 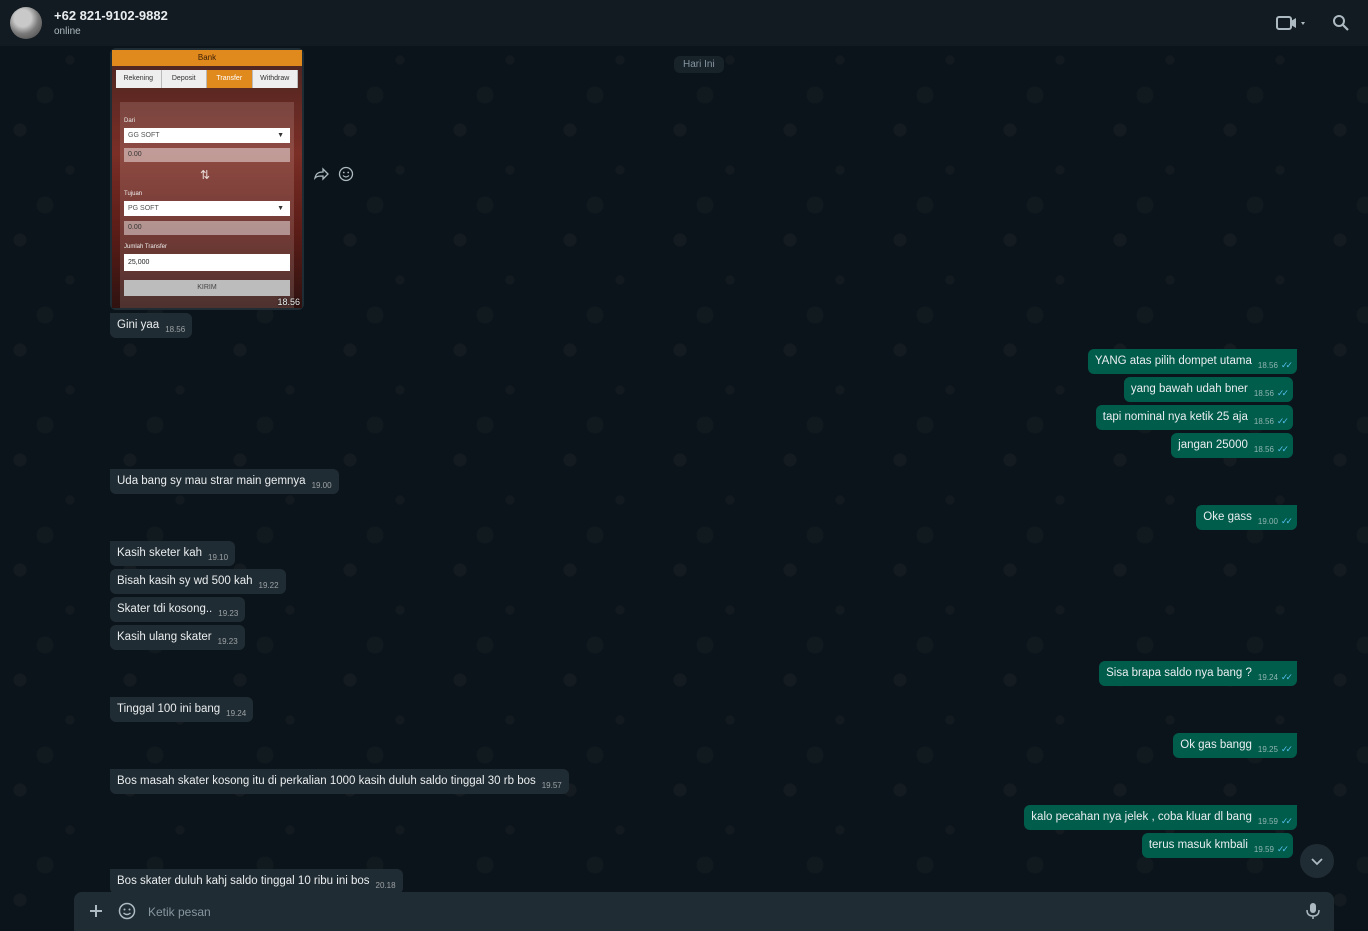 I want to click on message-composer, so click(x=704, y=911).